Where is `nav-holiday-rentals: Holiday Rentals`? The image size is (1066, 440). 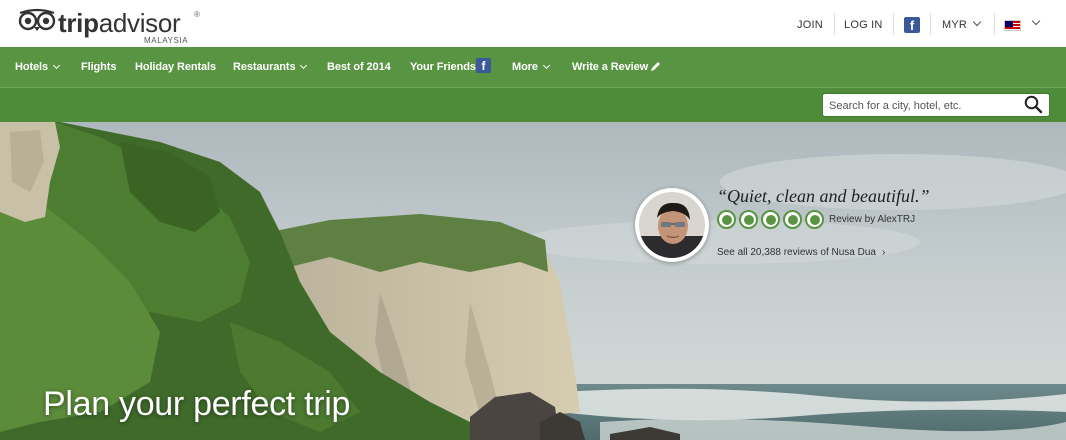 nav-holiday-rentals: Holiday Rentals is located at coordinates (175, 67).